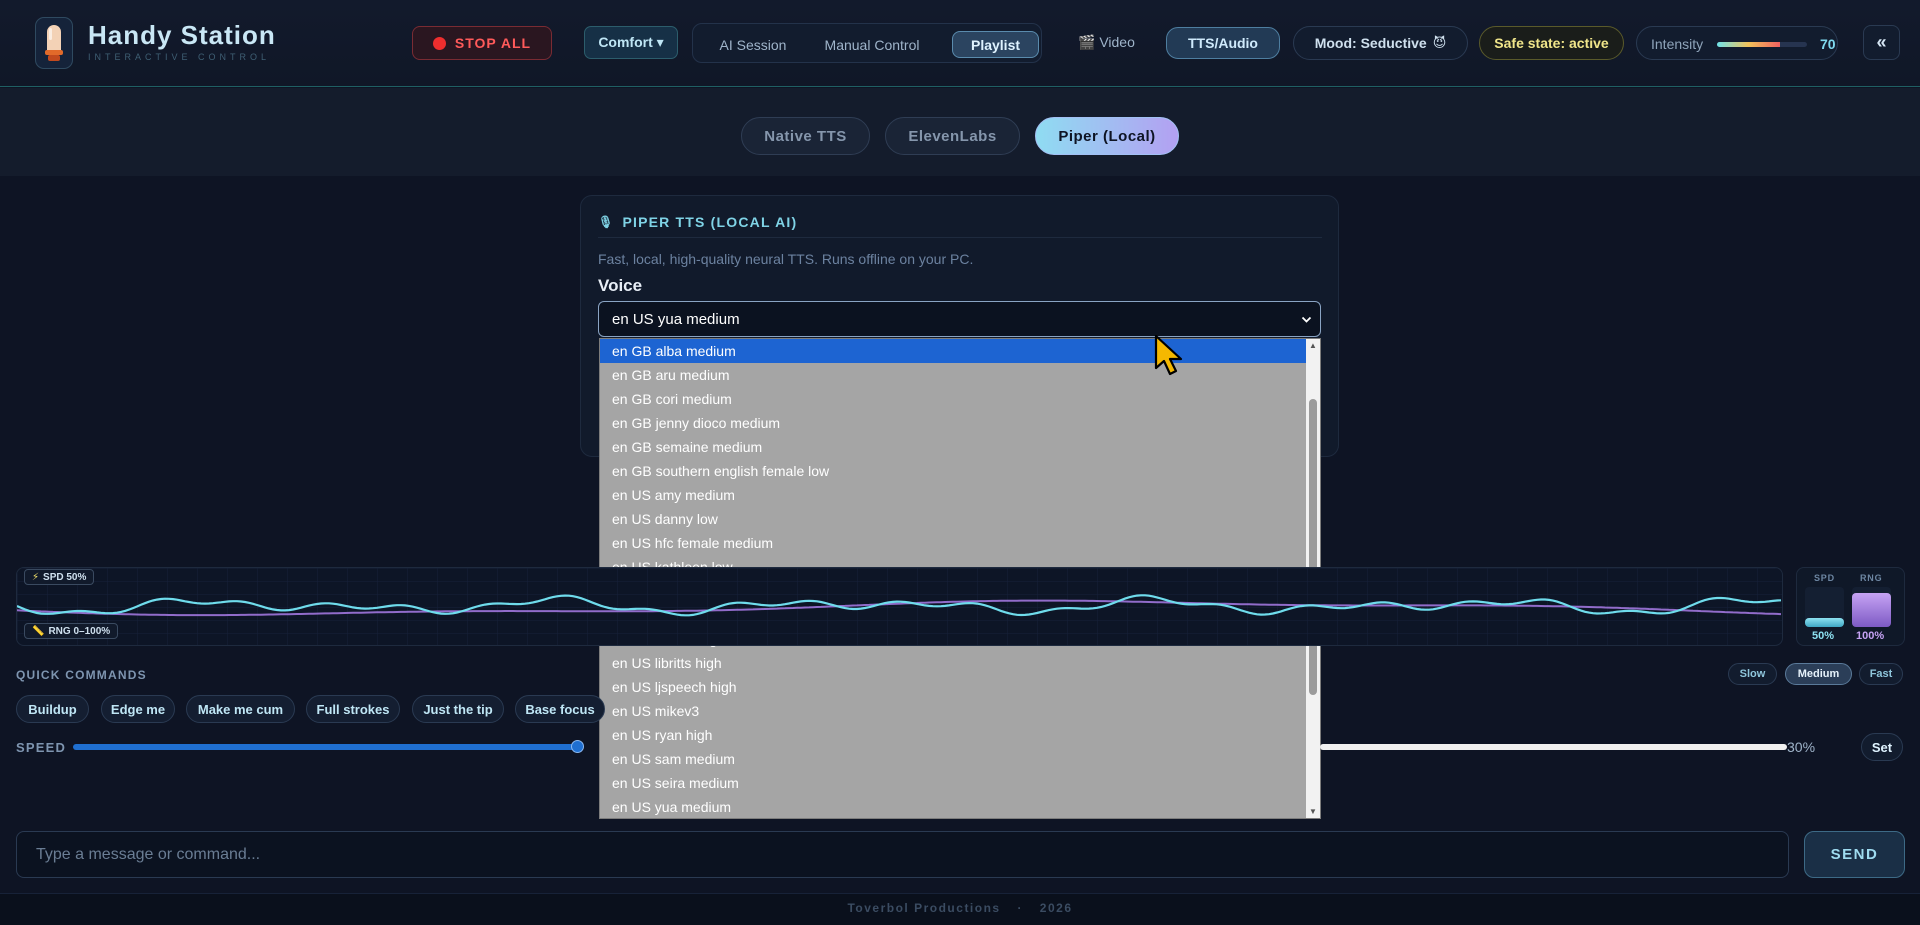  Describe the element at coordinates (953, 375) in the screenshot. I see `voice-option: en GB aru medium` at that location.